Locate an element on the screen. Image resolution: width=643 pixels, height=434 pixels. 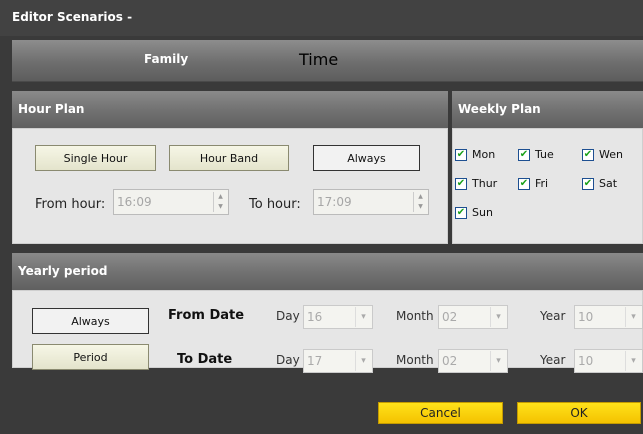
from-hour-spinner: ▲ ▼ is located at coordinates (171, 202).